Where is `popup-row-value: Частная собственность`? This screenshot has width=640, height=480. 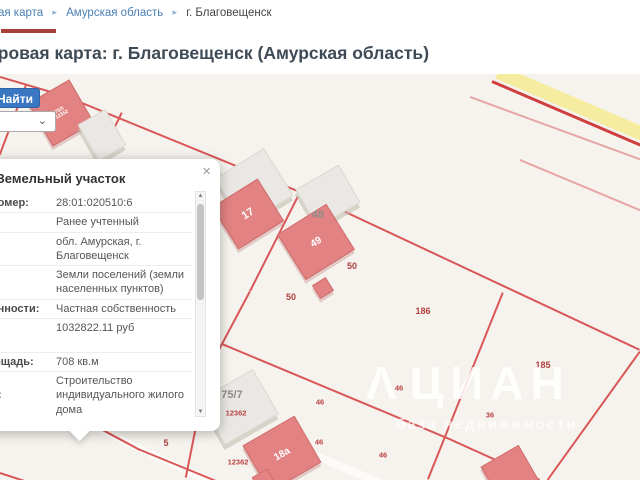 popup-row-value: Частная собственность is located at coordinates (116, 308).